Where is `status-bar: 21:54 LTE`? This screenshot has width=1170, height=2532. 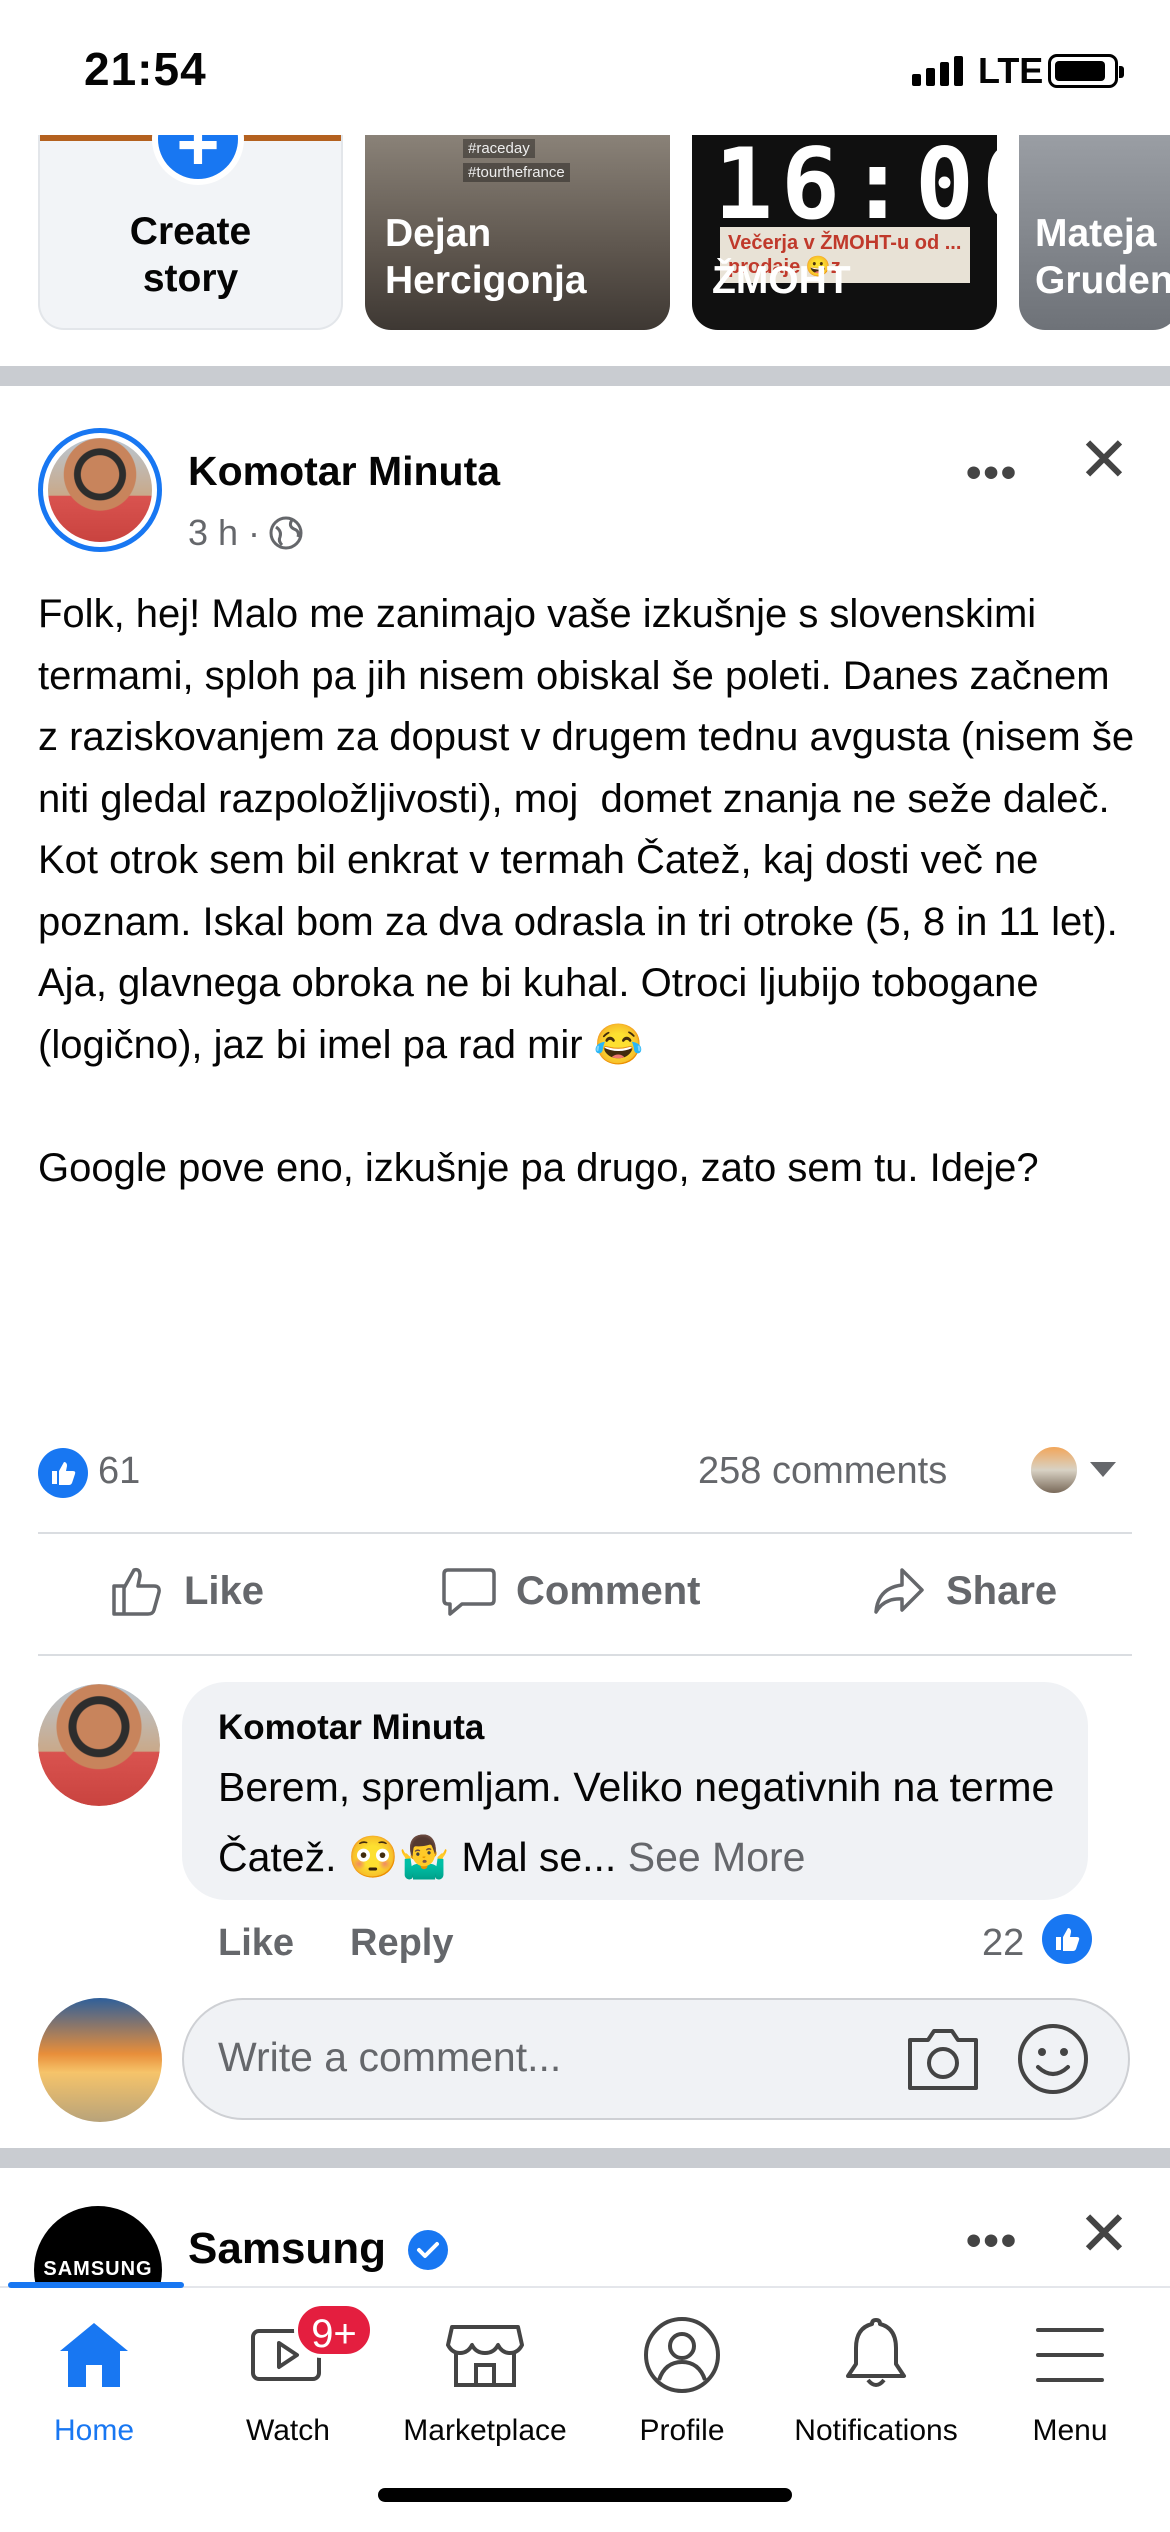 status-bar: 21:54 LTE is located at coordinates (585, 67).